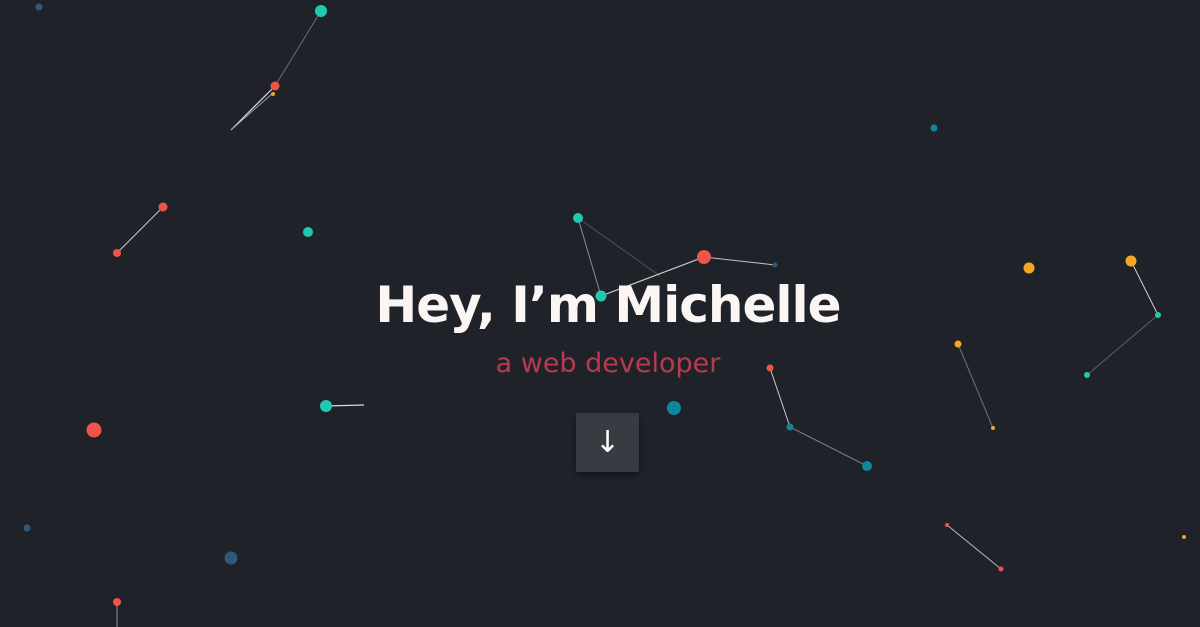  Describe the element at coordinates (608, 305) in the screenshot. I see `hero-headline: Hey, I’m Michelle` at that location.